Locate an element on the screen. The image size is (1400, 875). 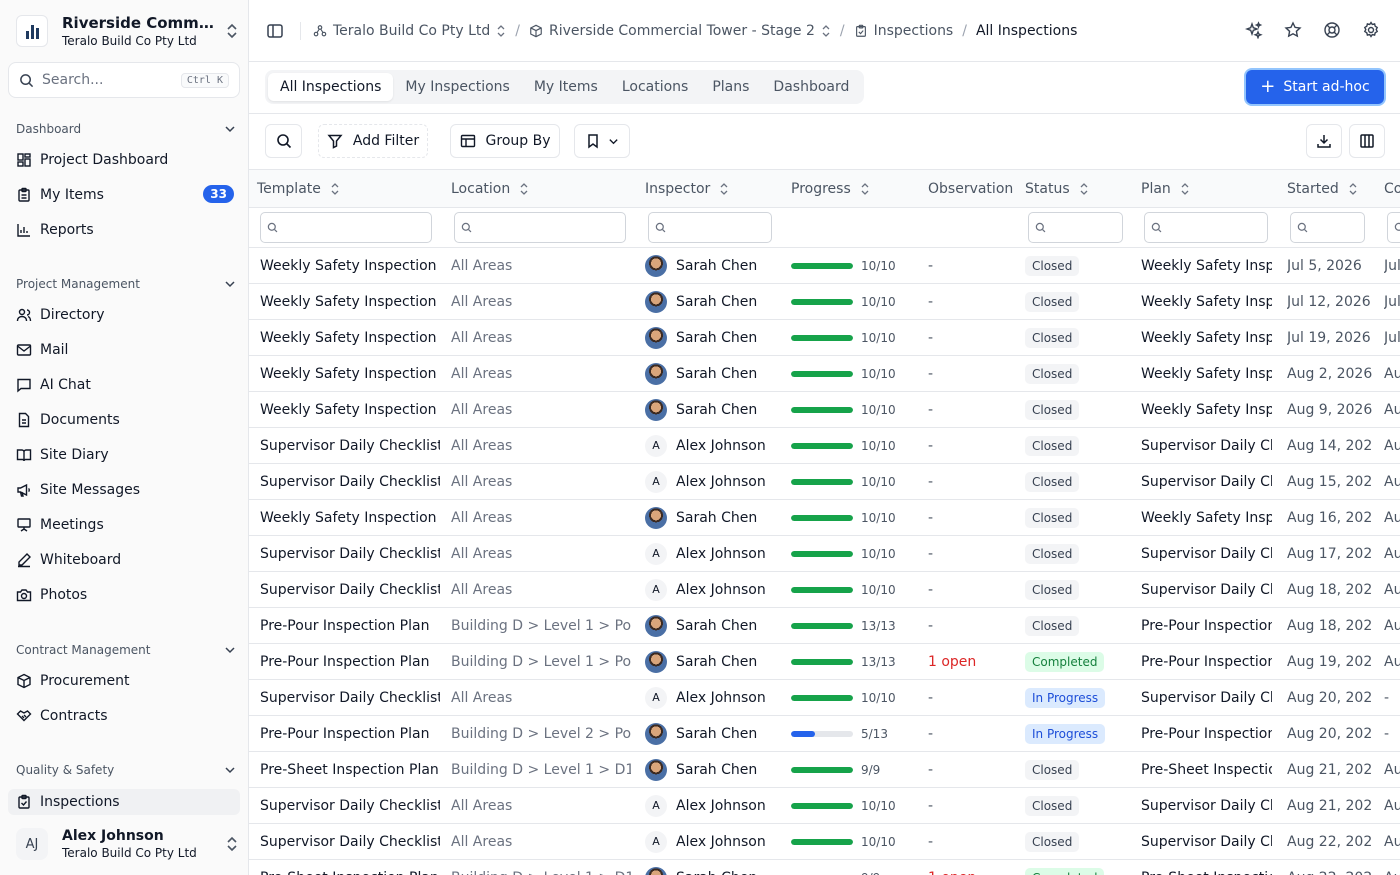
breadcrumb-label: Inspections is located at coordinates (913, 30).